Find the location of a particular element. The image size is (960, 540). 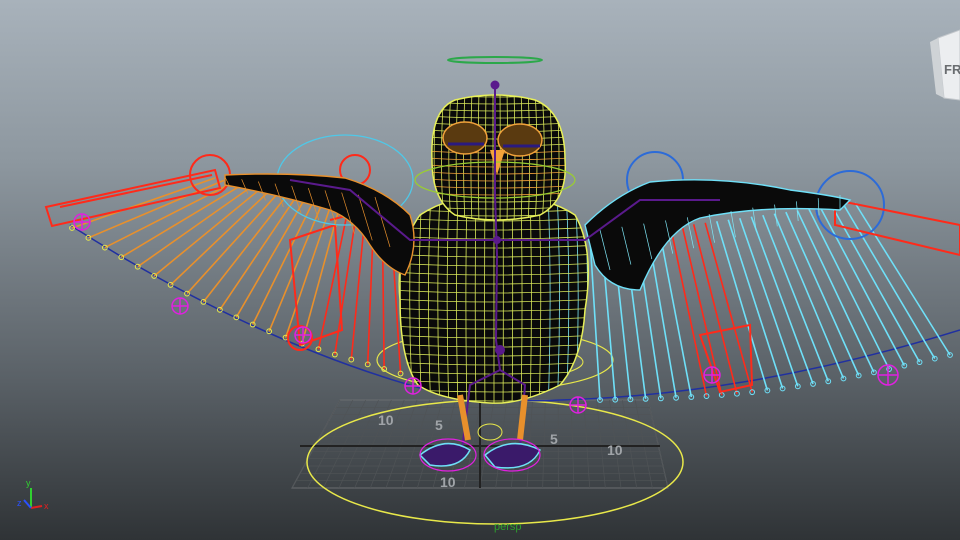

view-cube: FR is located at coordinates (945, 65).